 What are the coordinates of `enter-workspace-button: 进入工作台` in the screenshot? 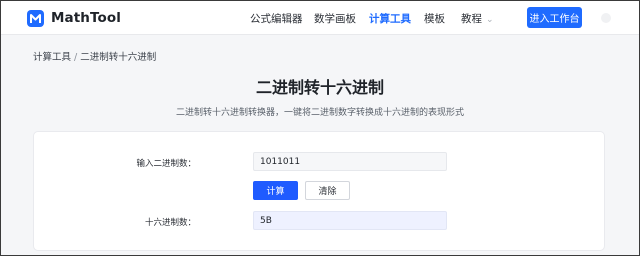 It's located at (554, 17).